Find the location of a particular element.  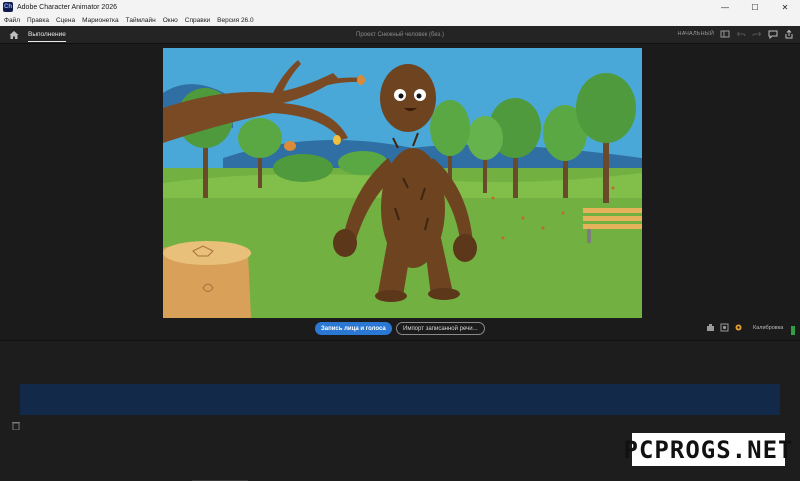

feedback-icon is located at coordinates (773, 34).